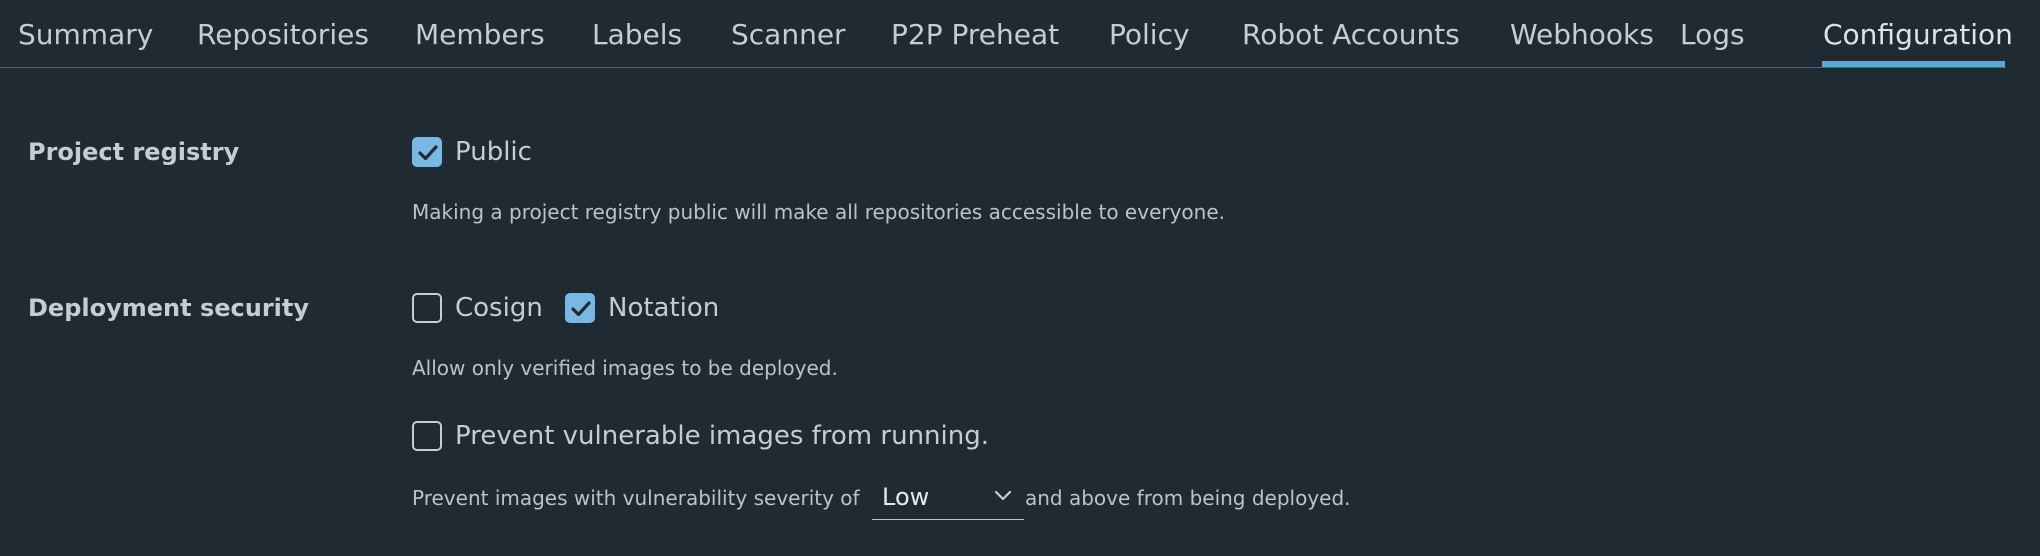  Describe the element at coordinates (906, 497) in the screenshot. I see `severity-select-value: Low` at that location.